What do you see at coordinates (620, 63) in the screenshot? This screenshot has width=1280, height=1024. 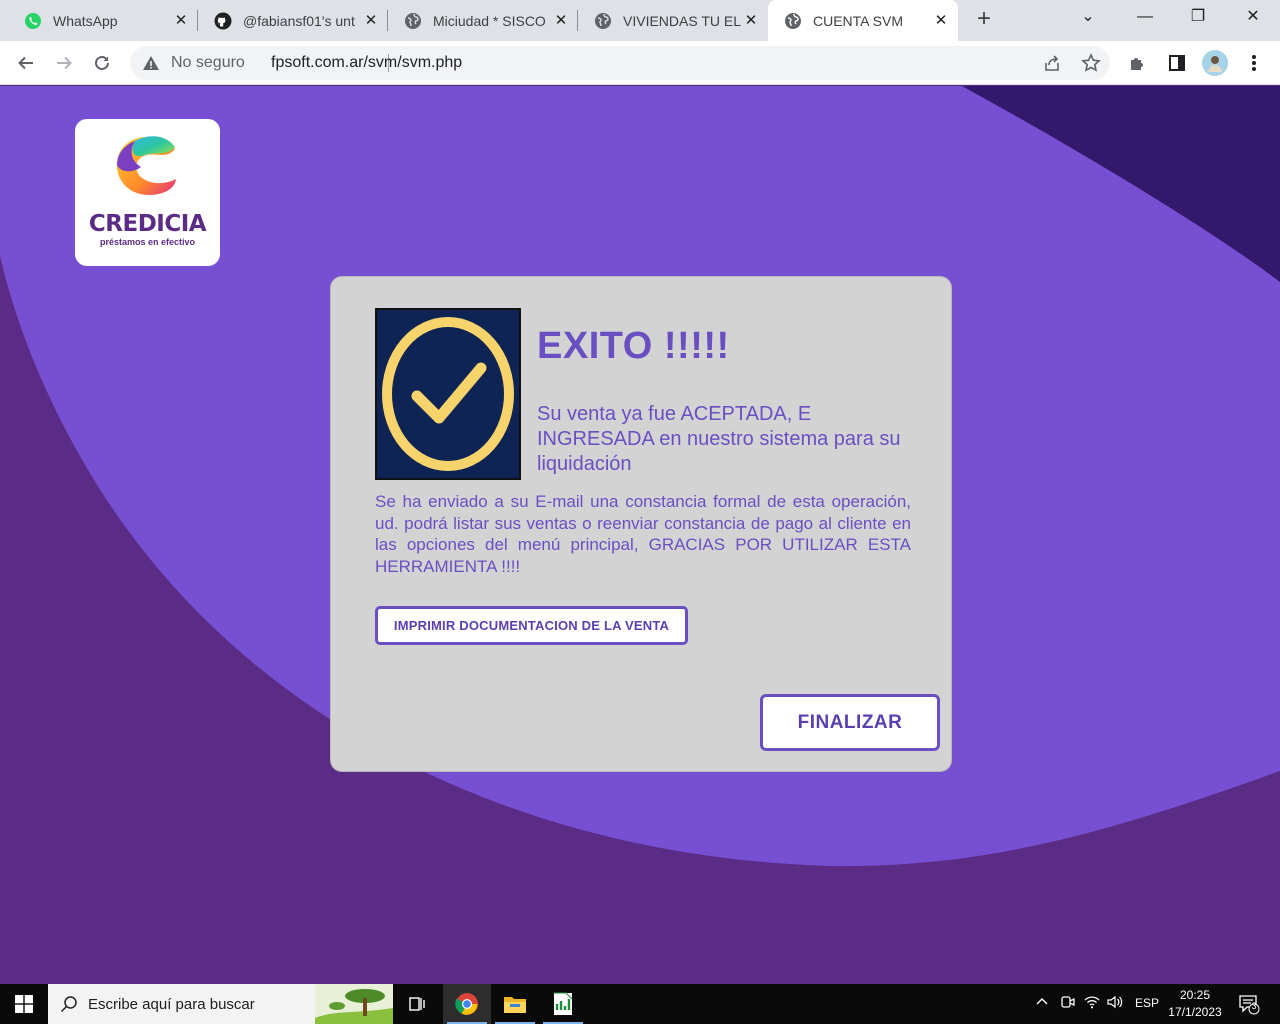 I see `address-bar: No seguro fpsoft.com.ar/svm/svm.php` at bounding box center [620, 63].